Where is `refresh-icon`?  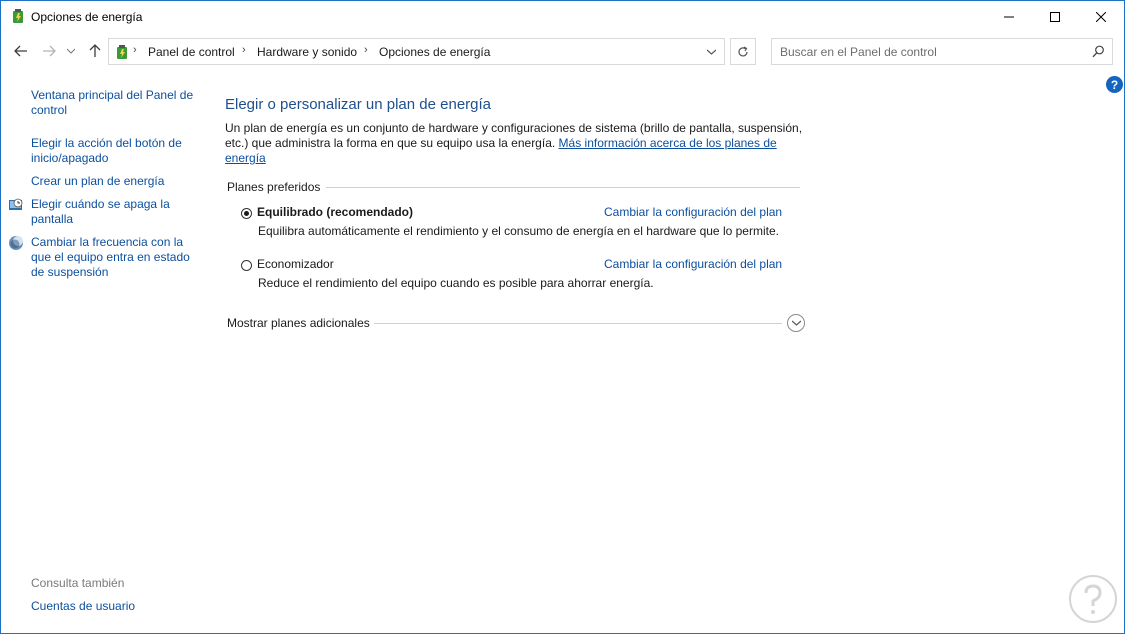 refresh-icon is located at coordinates (743, 50).